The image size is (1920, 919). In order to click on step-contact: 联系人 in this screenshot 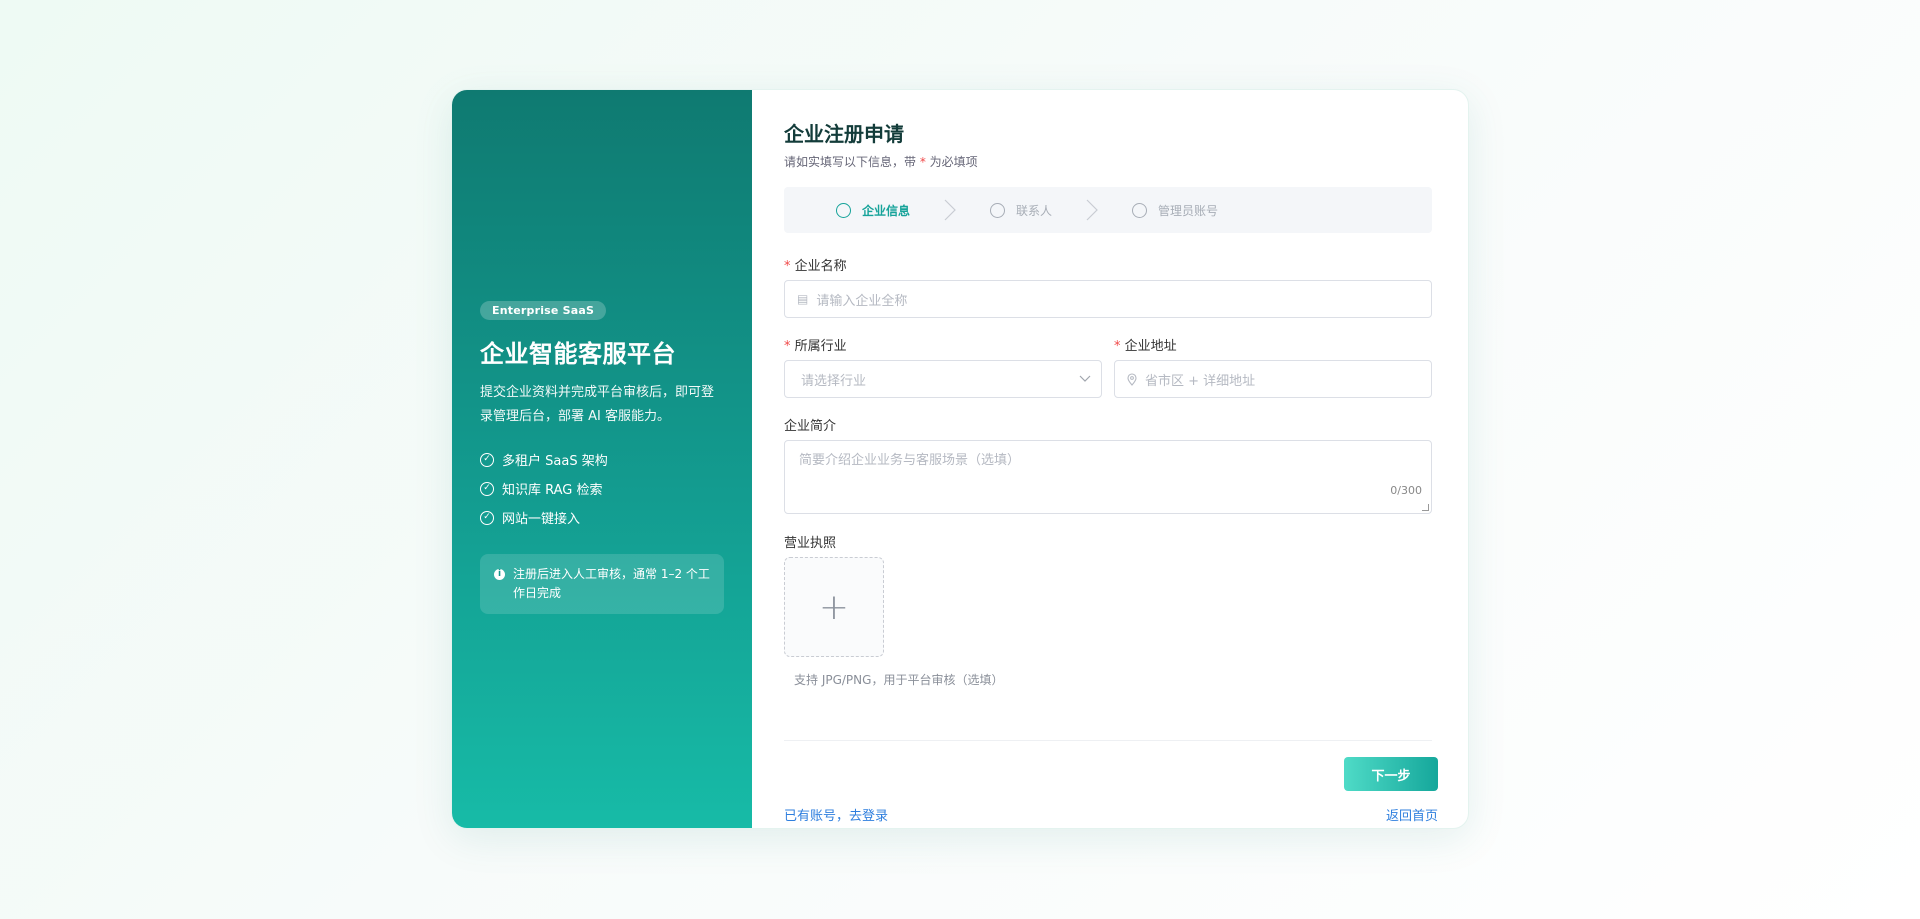, I will do `click(1021, 210)`.